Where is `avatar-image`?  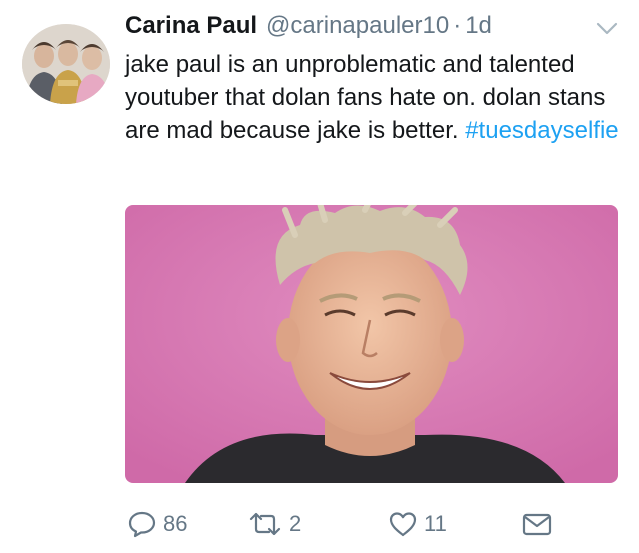 avatar-image is located at coordinates (66, 64).